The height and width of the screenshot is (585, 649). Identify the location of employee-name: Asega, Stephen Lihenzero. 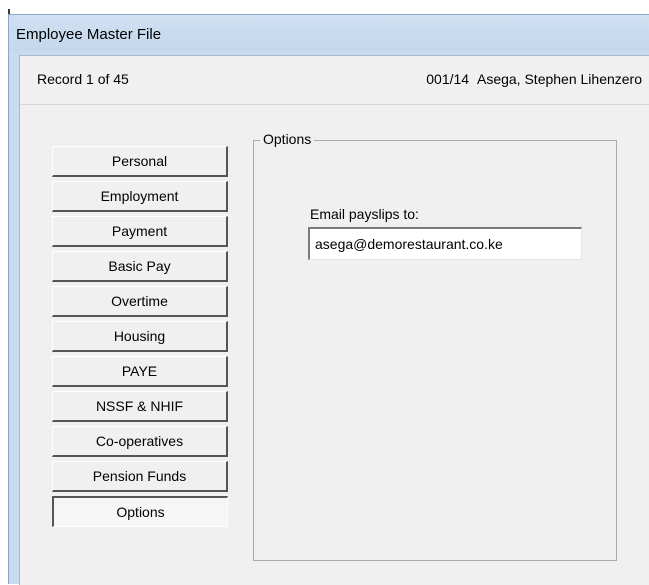
(559, 79).